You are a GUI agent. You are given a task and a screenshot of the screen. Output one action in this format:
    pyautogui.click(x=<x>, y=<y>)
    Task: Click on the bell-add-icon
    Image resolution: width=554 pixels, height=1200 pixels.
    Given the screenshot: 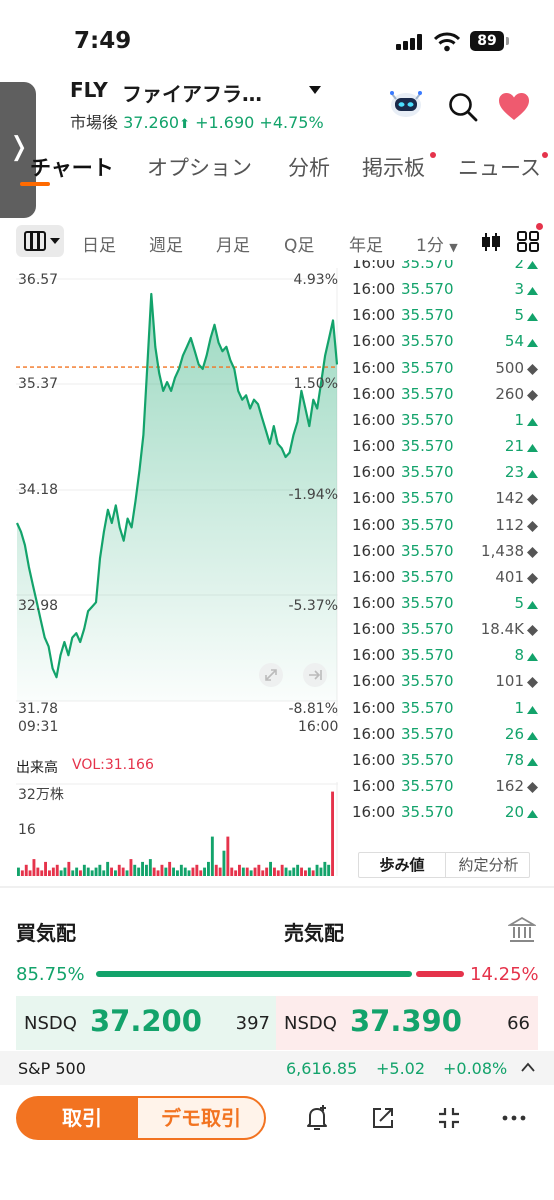 What is the action you would take?
    pyautogui.click(x=317, y=1118)
    